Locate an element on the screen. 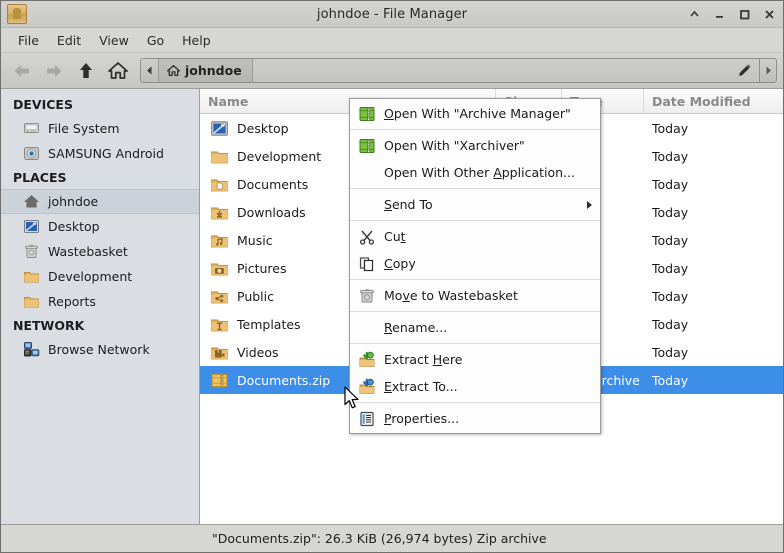  sidebar-heading-devices: DEVICES is located at coordinates (43, 104).